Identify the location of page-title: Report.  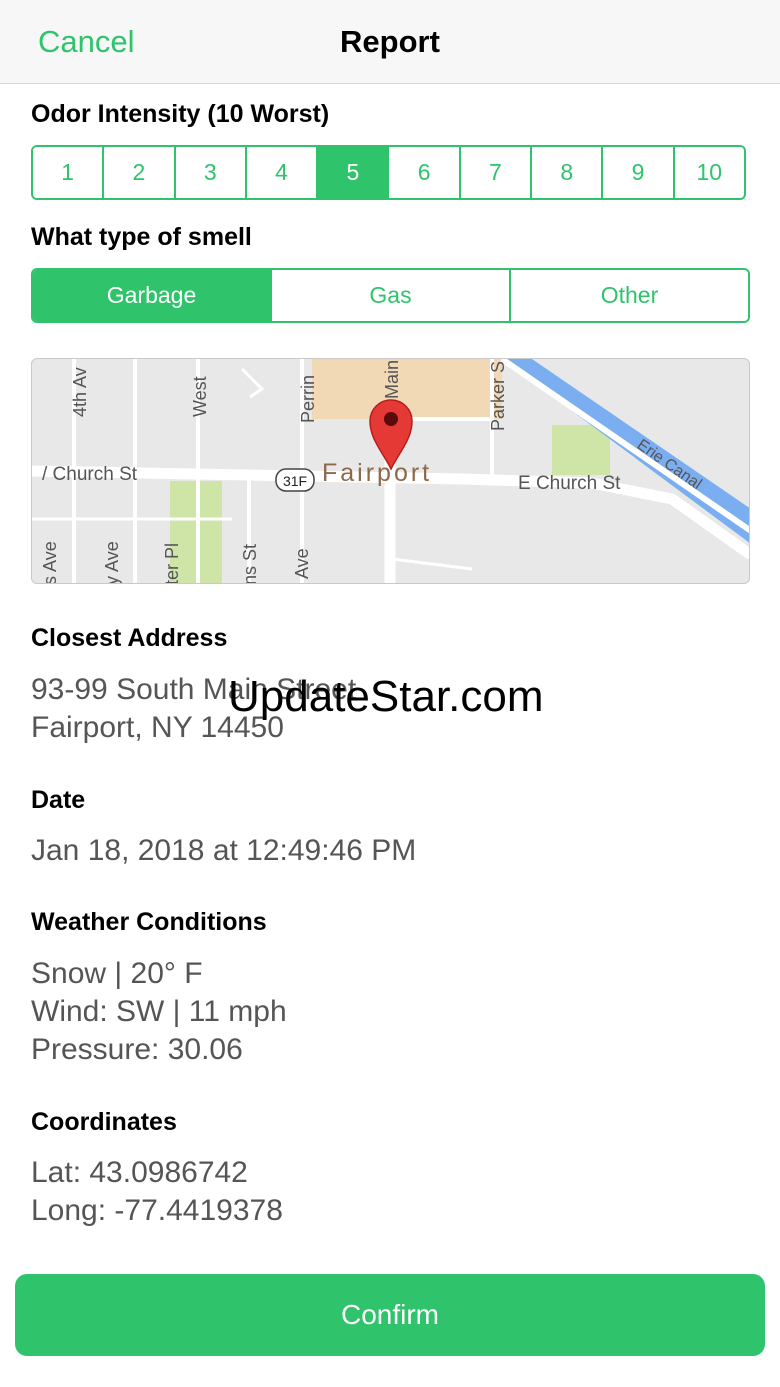
(390, 41).